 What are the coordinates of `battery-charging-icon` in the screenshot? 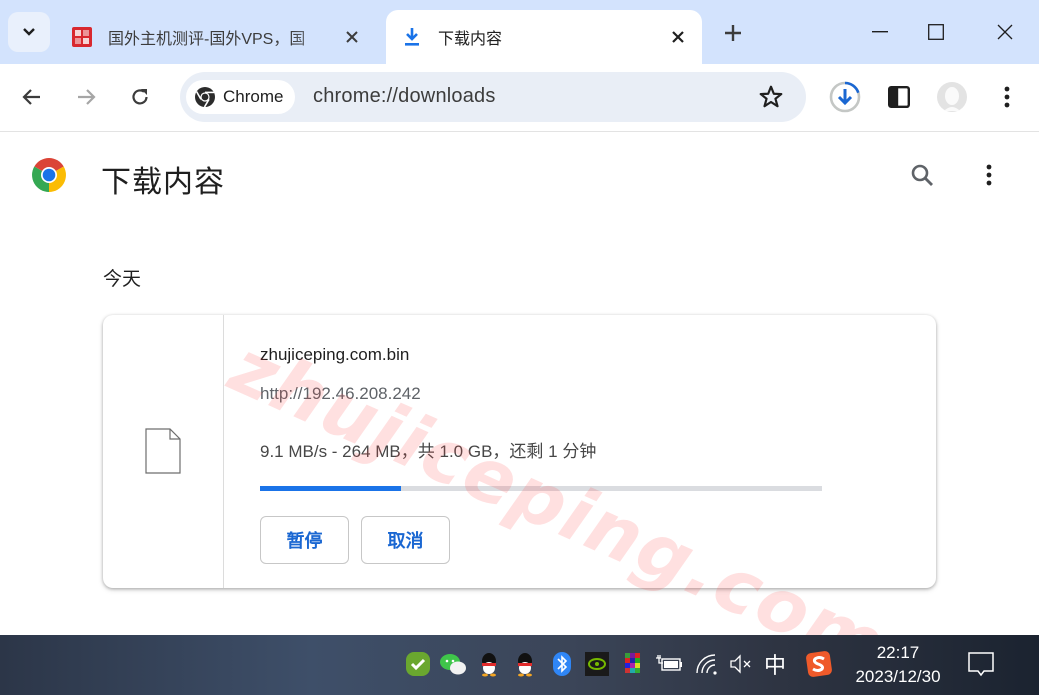 It's located at (669, 664).